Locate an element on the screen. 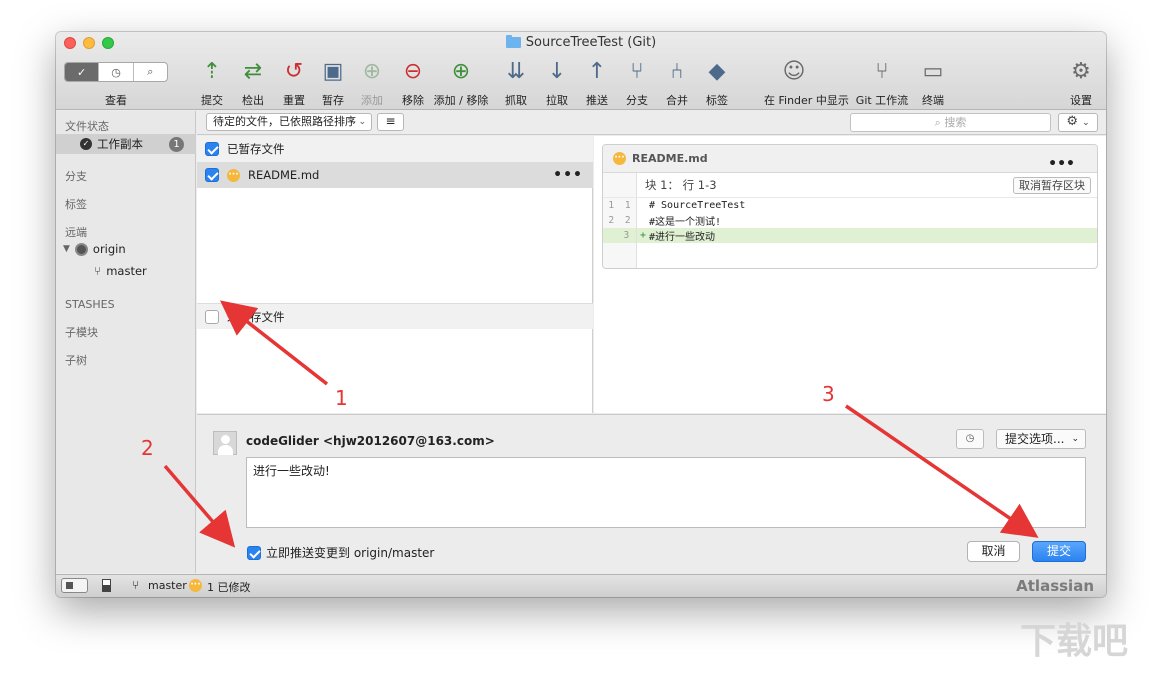 The image size is (1162, 677). annotation-number-2: 2 is located at coordinates (147, 448).